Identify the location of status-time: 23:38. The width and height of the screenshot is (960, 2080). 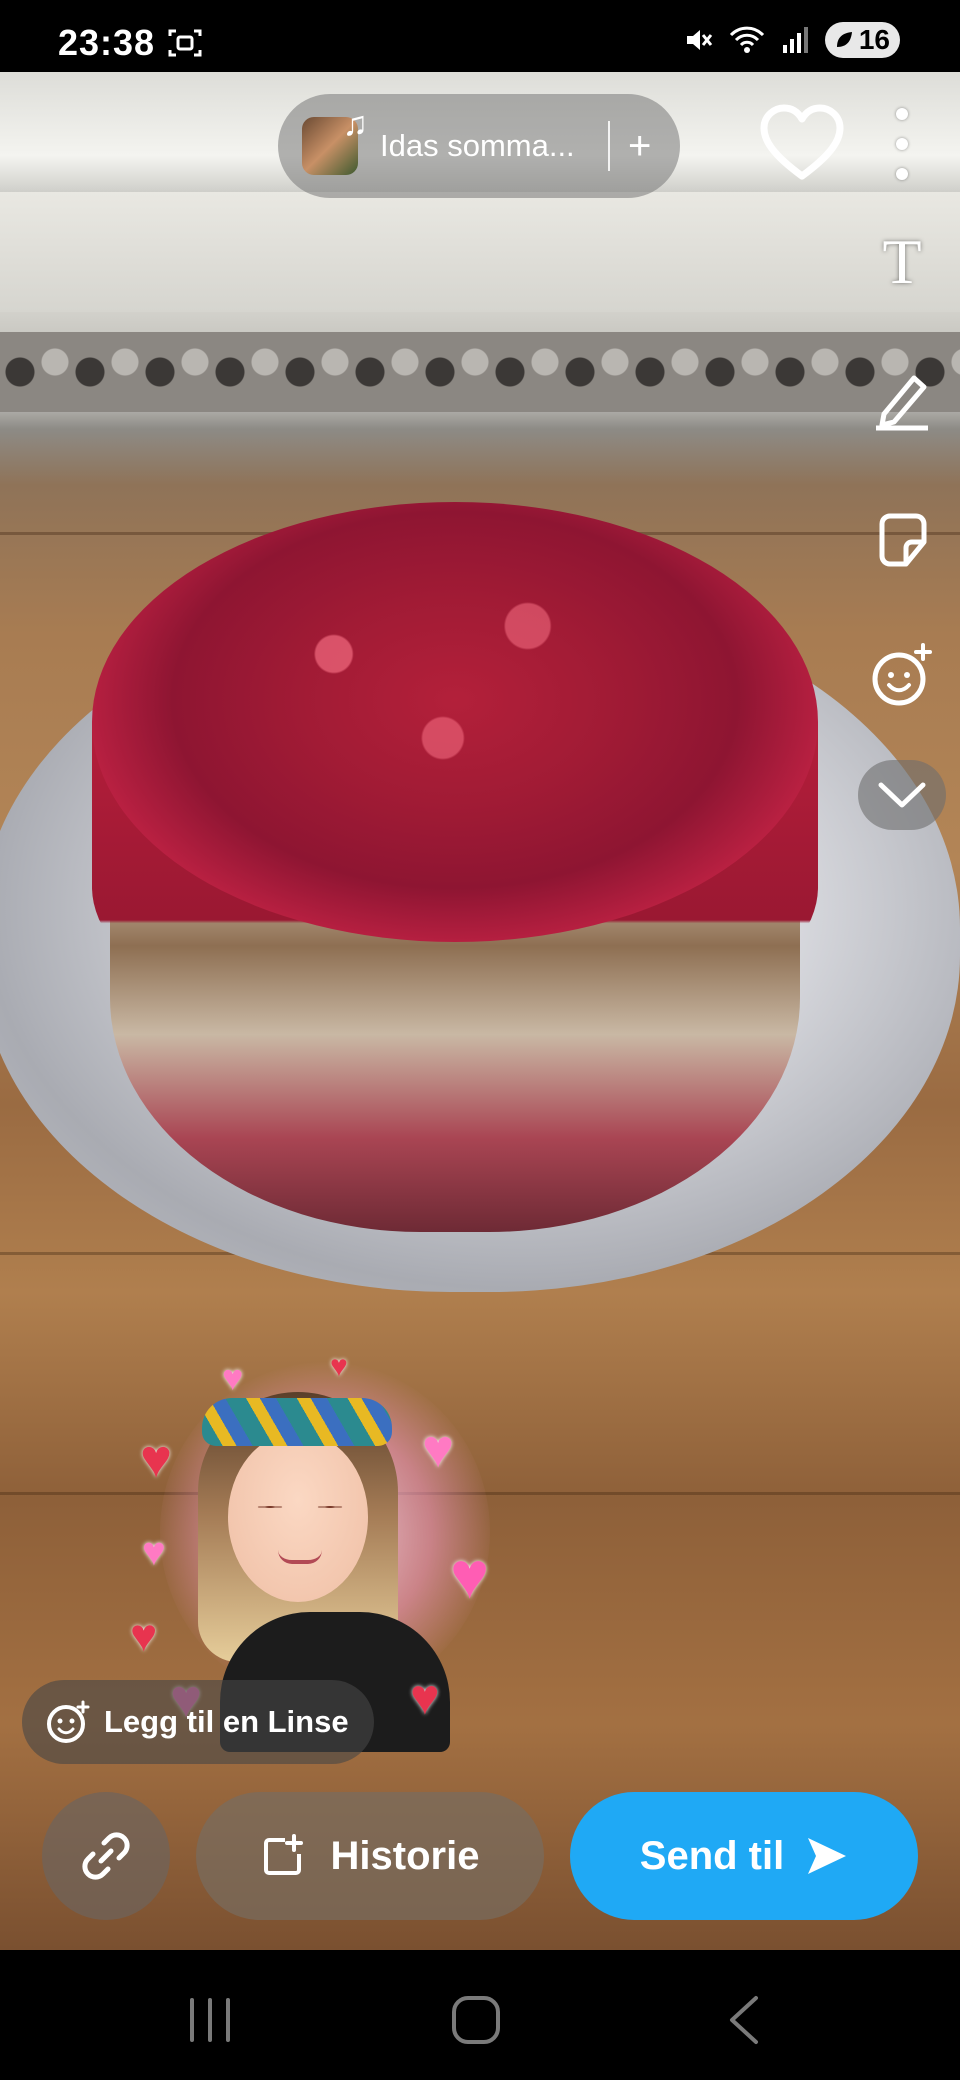
(107, 42).